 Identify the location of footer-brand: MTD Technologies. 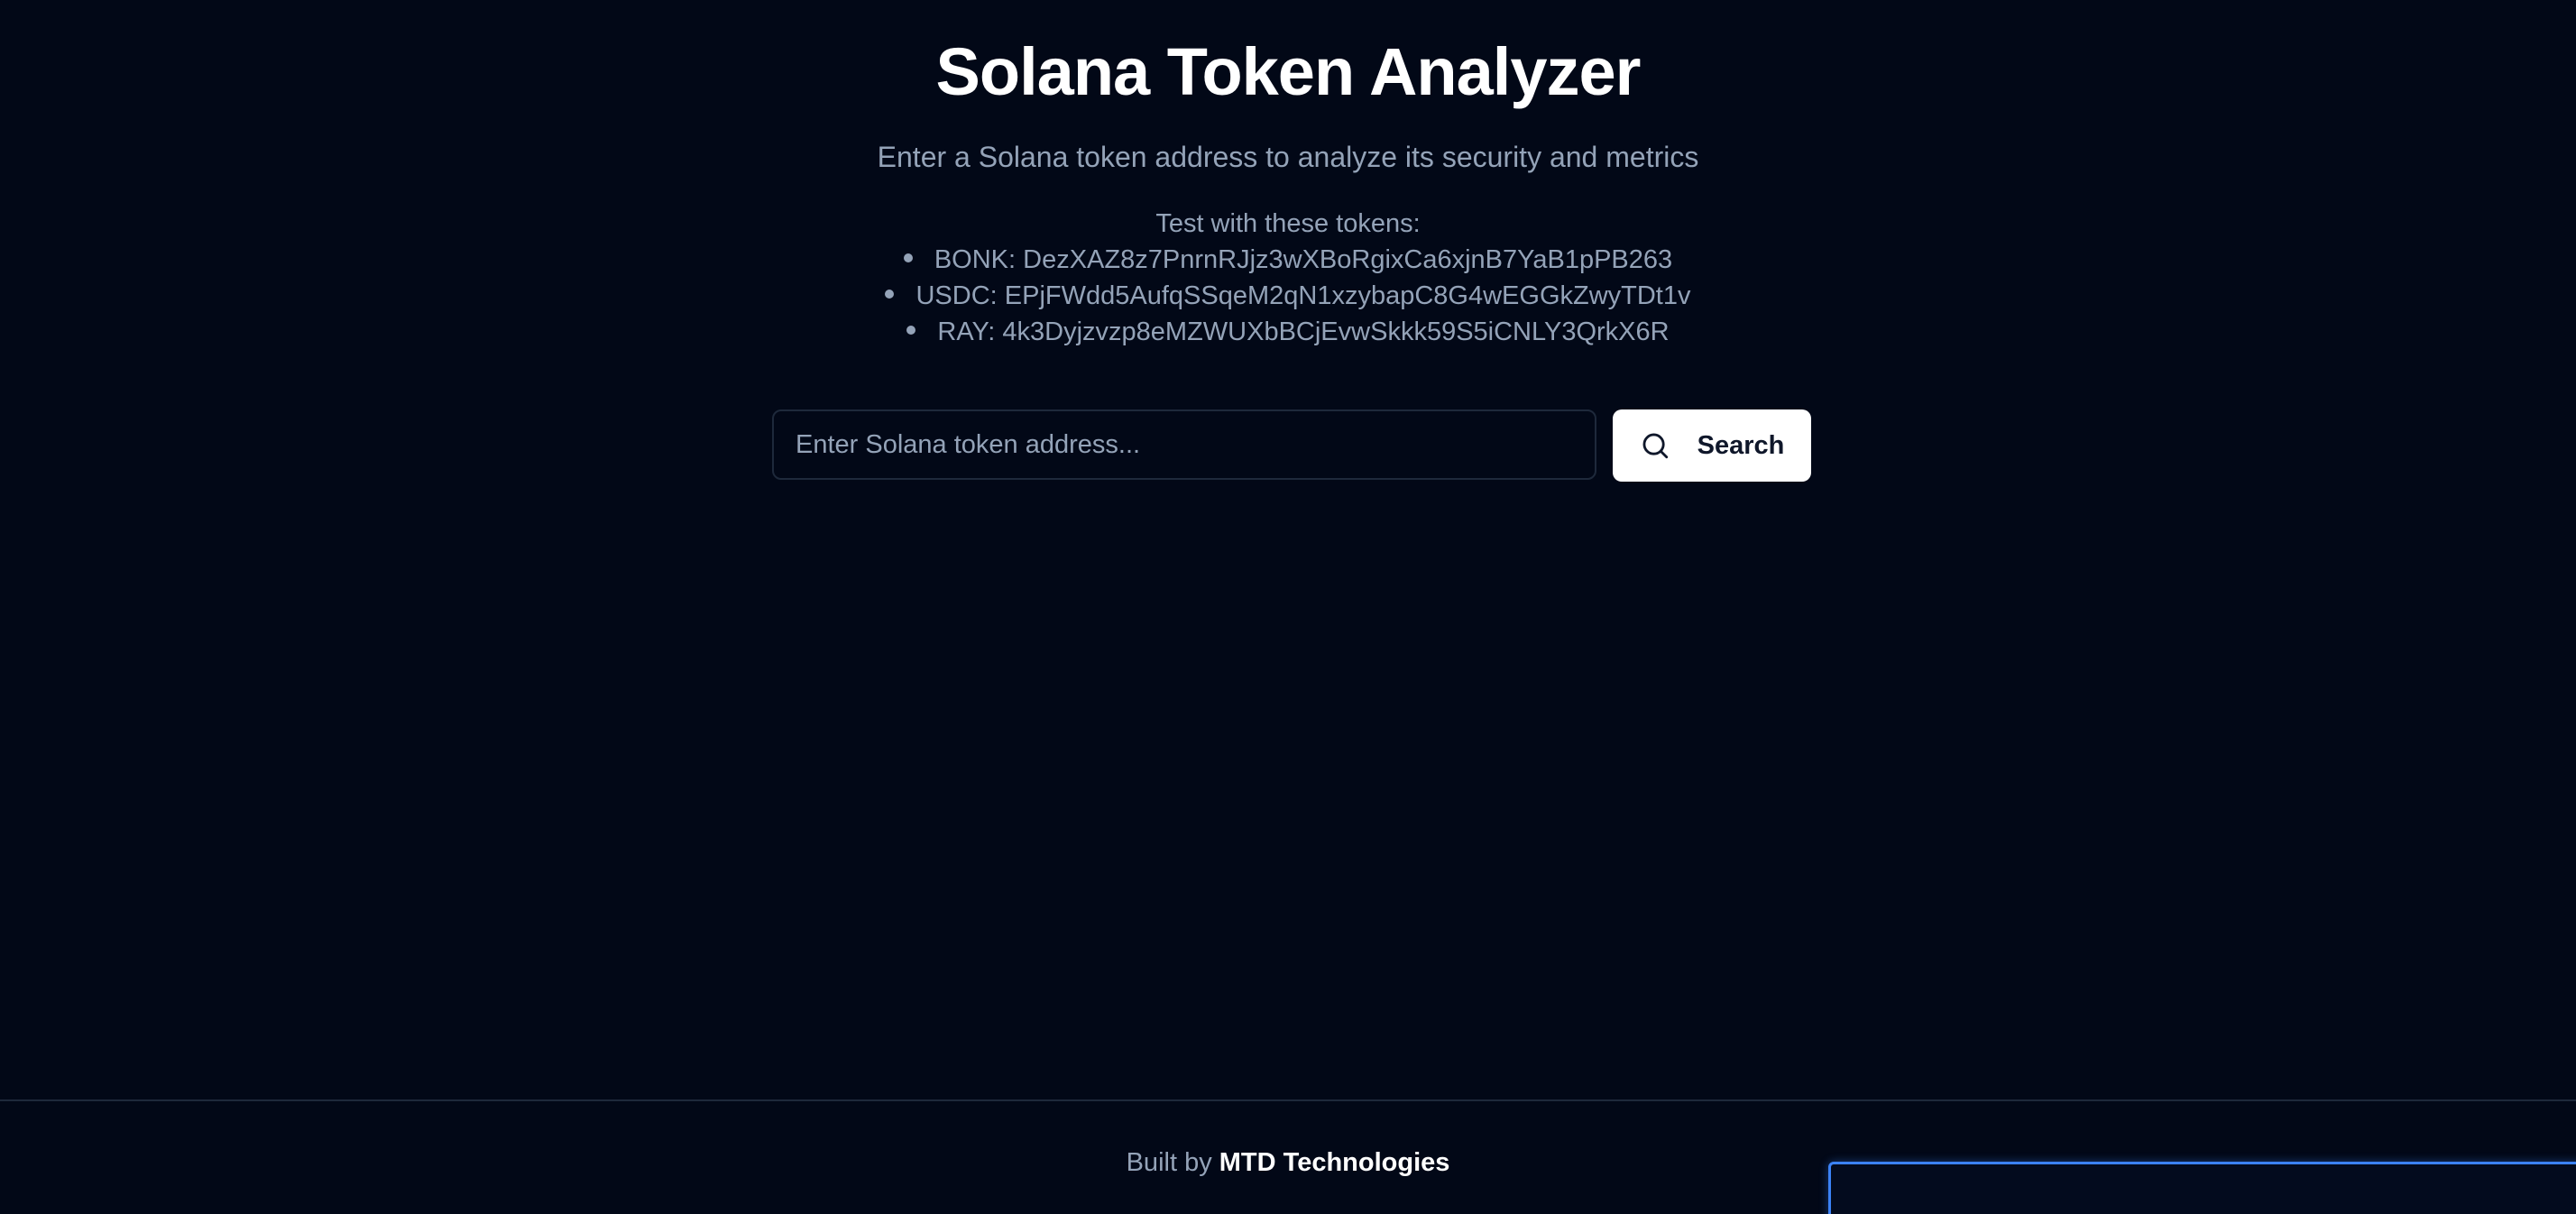
(1334, 1162).